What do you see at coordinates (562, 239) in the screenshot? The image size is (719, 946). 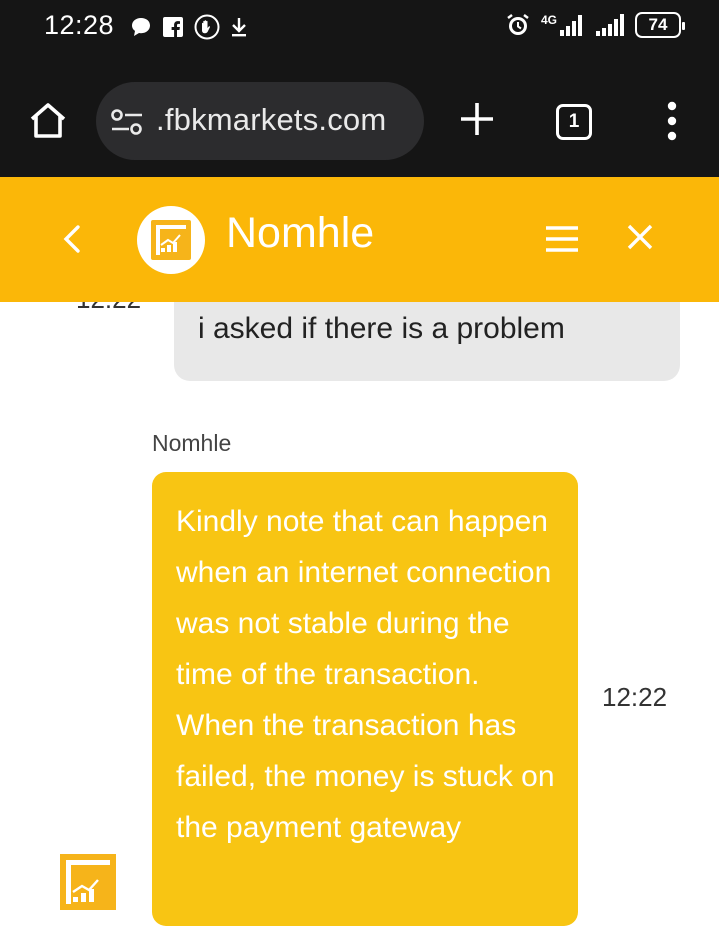 I see `menu-icon` at bounding box center [562, 239].